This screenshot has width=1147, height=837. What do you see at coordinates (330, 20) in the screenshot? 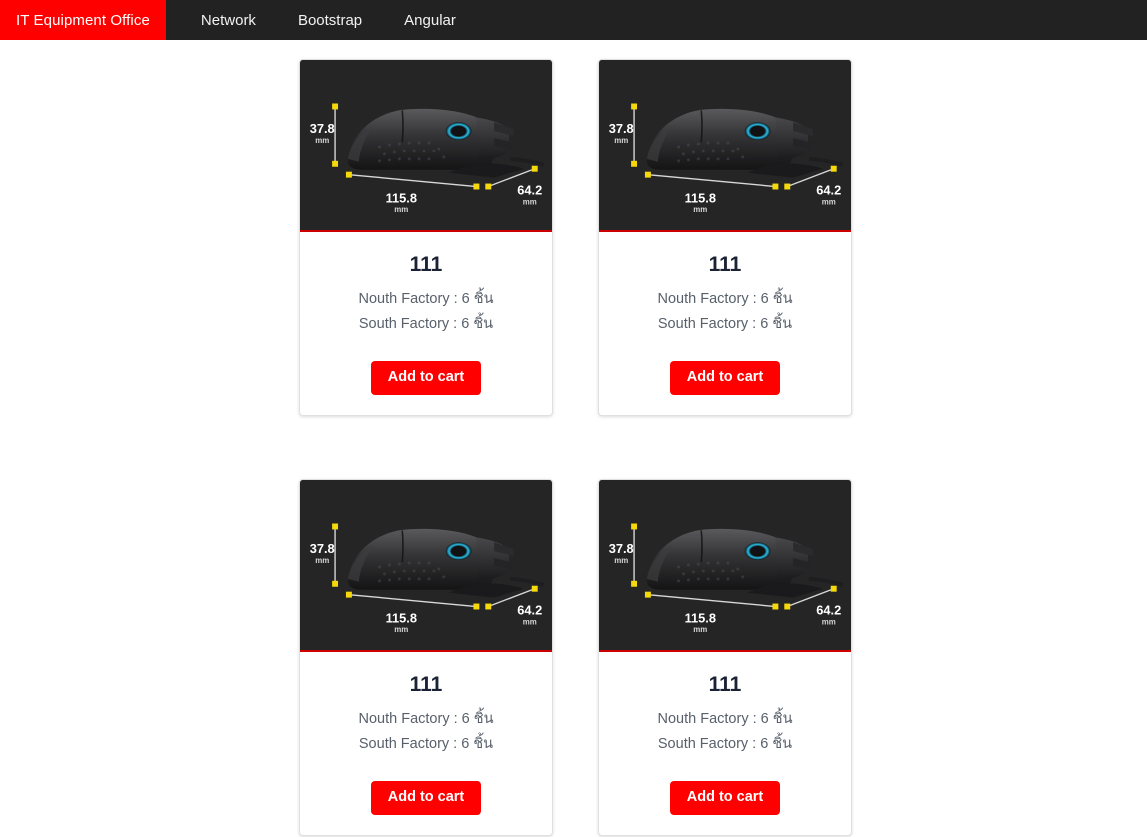
I see `nav-link-bootstrap: Bootstrap` at bounding box center [330, 20].